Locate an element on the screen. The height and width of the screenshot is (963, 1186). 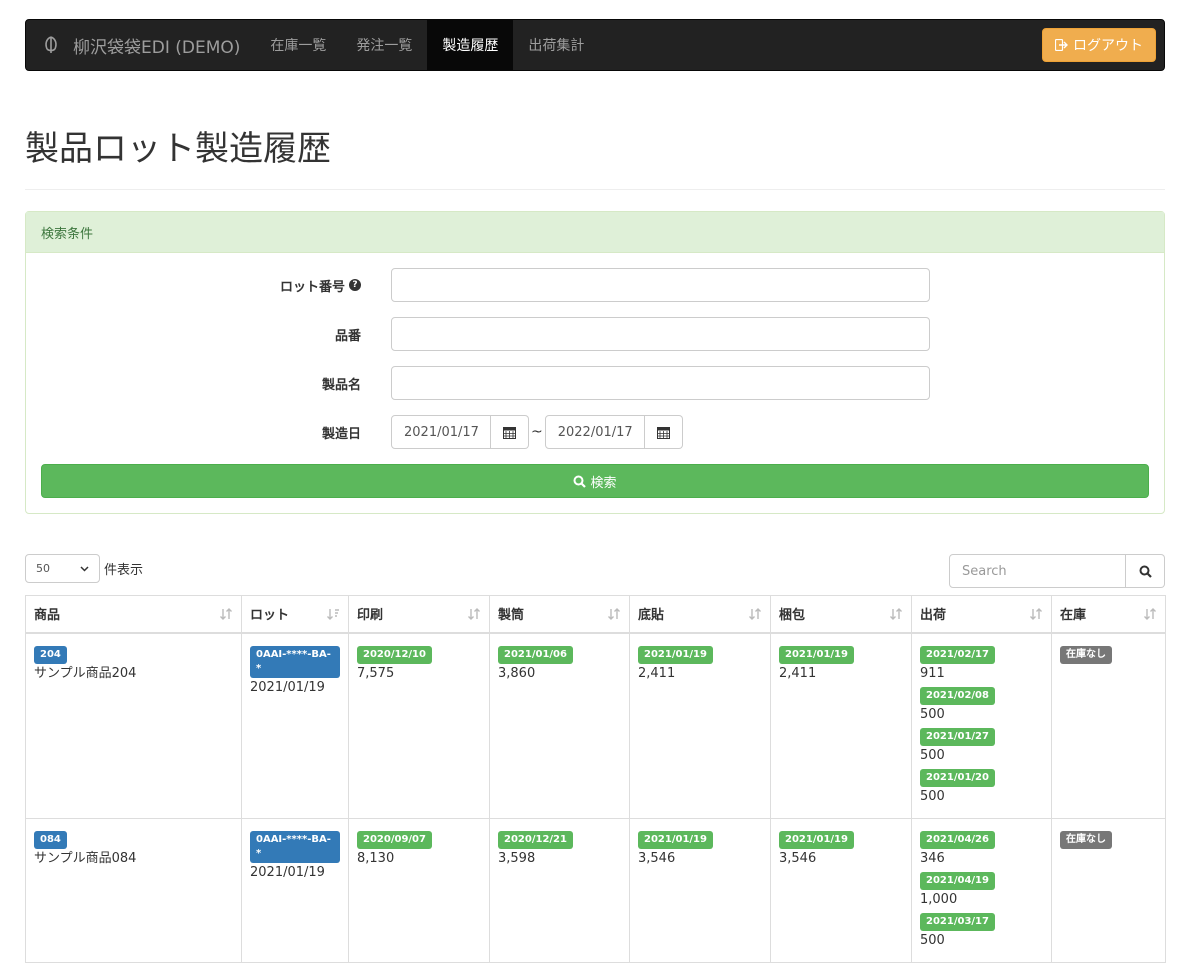
table-search: Search is located at coordinates (1057, 571).